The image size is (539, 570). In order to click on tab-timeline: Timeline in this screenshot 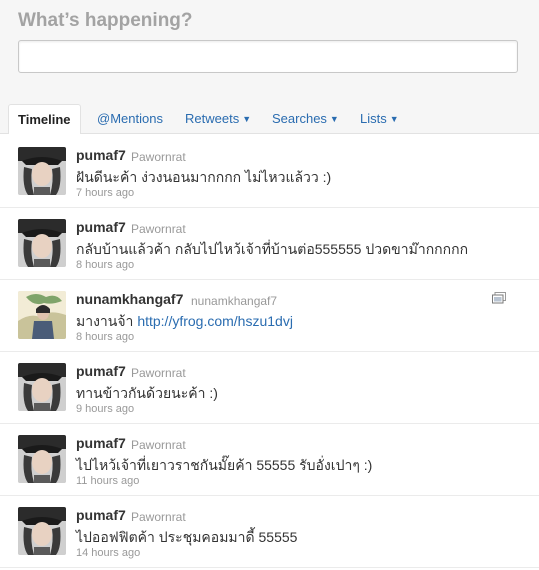, I will do `click(44, 119)`.